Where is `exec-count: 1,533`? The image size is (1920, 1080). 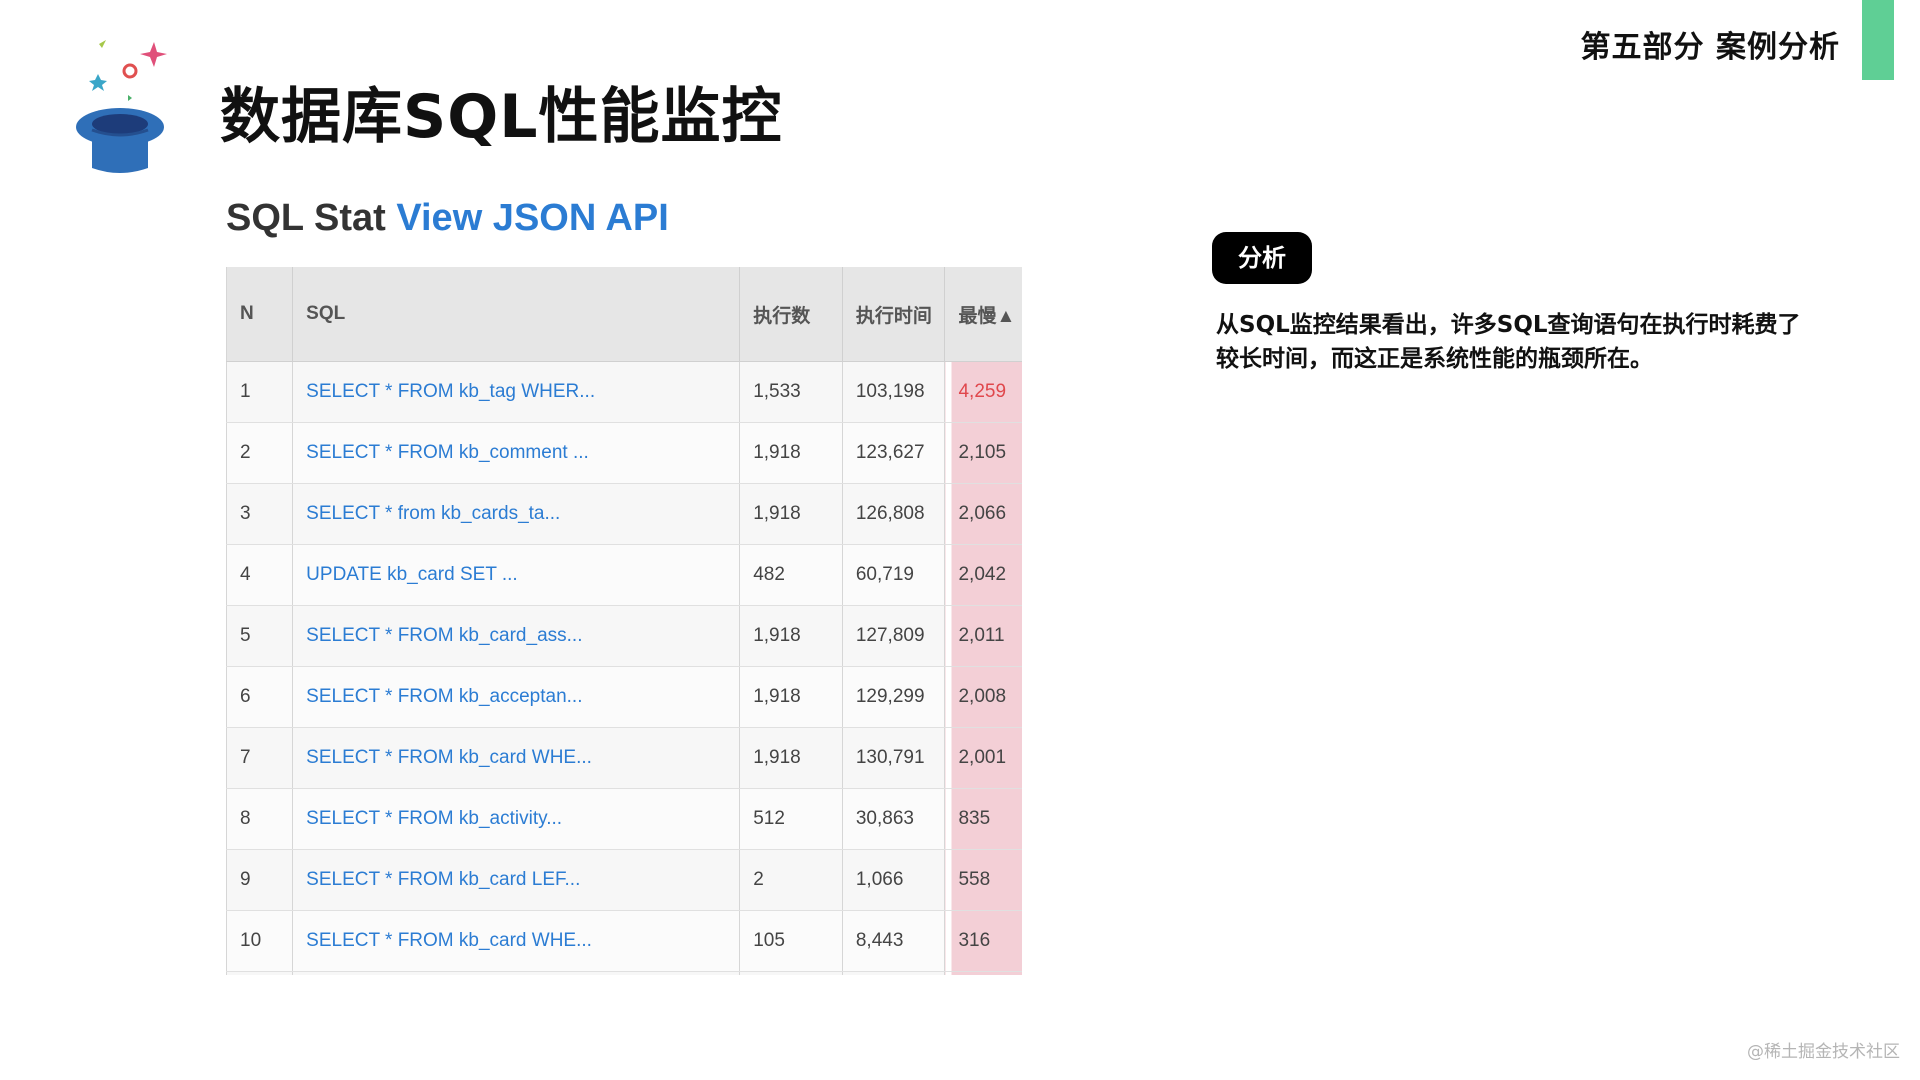
exec-count: 1,533 is located at coordinates (791, 392).